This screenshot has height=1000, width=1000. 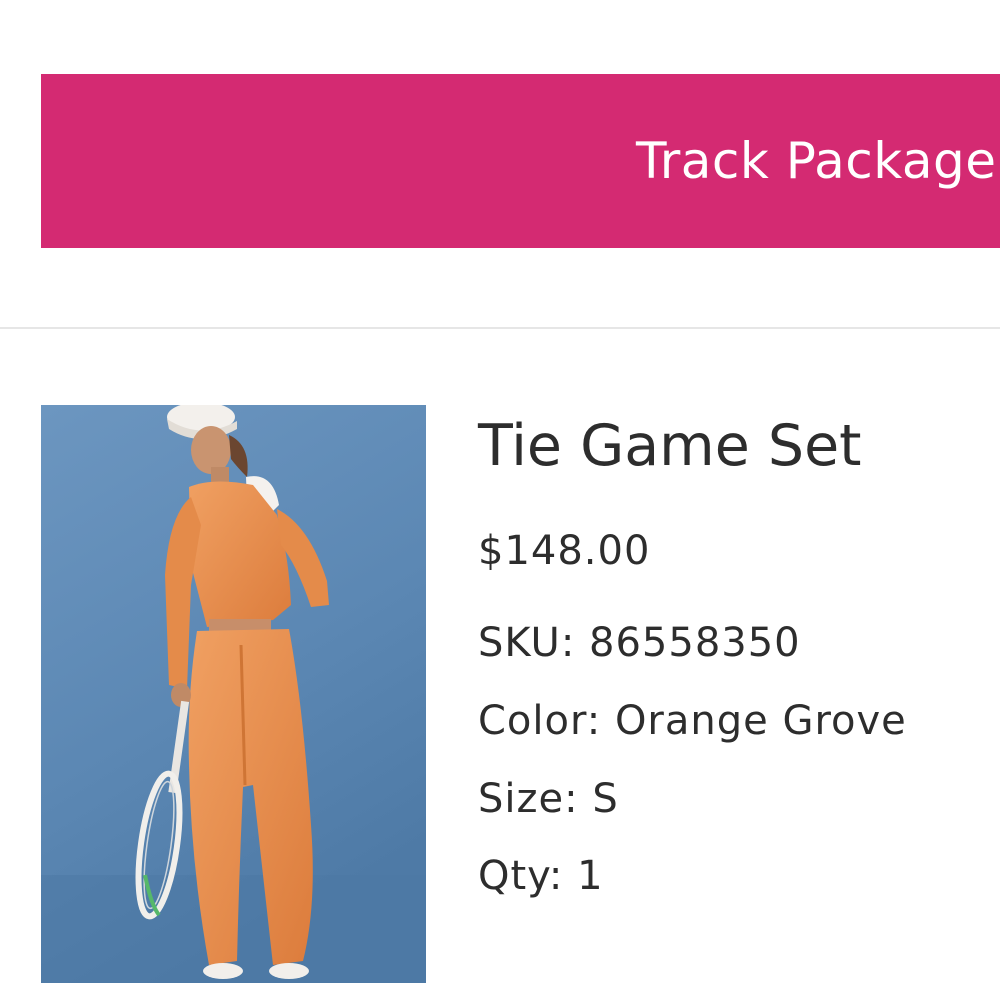 What do you see at coordinates (528, 799) in the screenshot?
I see `size-label: Size:` at bounding box center [528, 799].